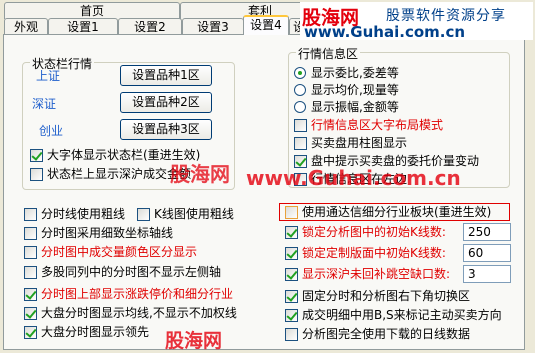 This screenshot has height=353, width=535. What do you see at coordinates (386, 296) in the screenshot?
I see `fixed-switch-label: 固定分时和分析图右下角切换区` at bounding box center [386, 296].